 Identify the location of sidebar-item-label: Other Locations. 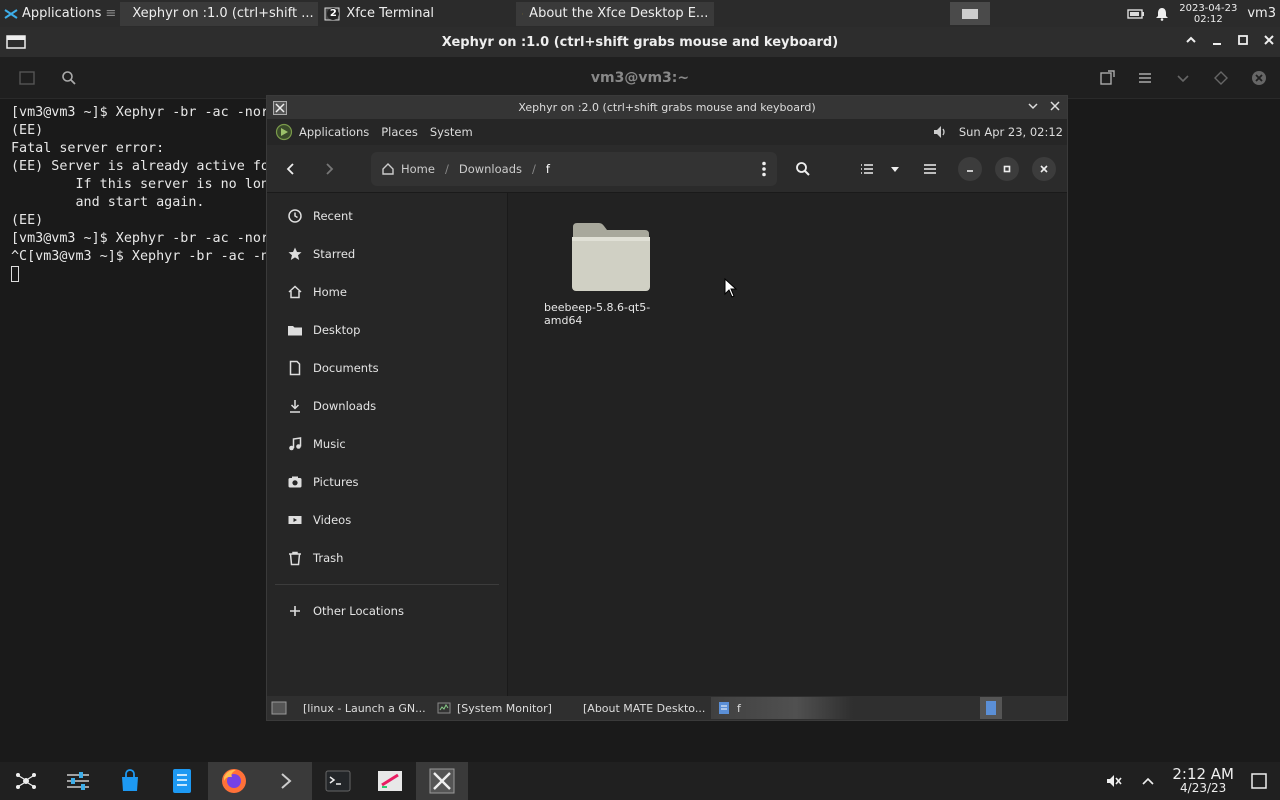
(358, 611).